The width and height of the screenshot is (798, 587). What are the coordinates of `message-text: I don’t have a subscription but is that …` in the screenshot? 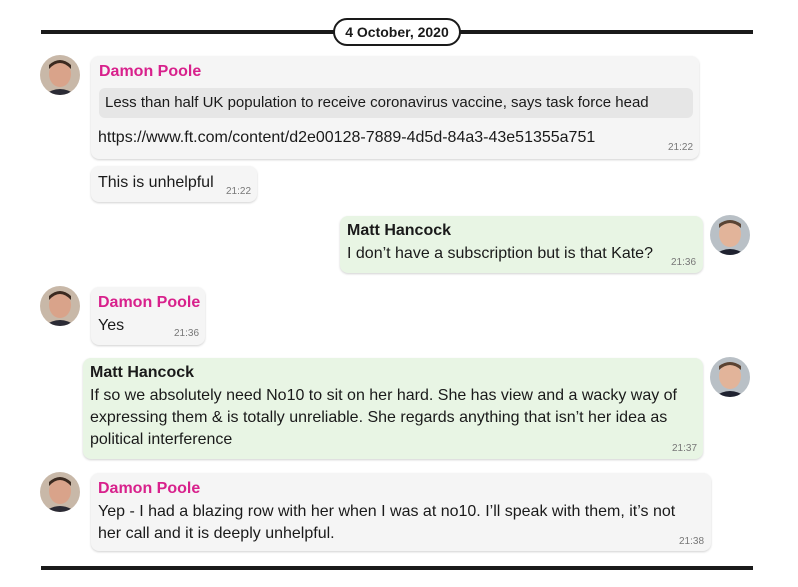 It's located at (500, 253).